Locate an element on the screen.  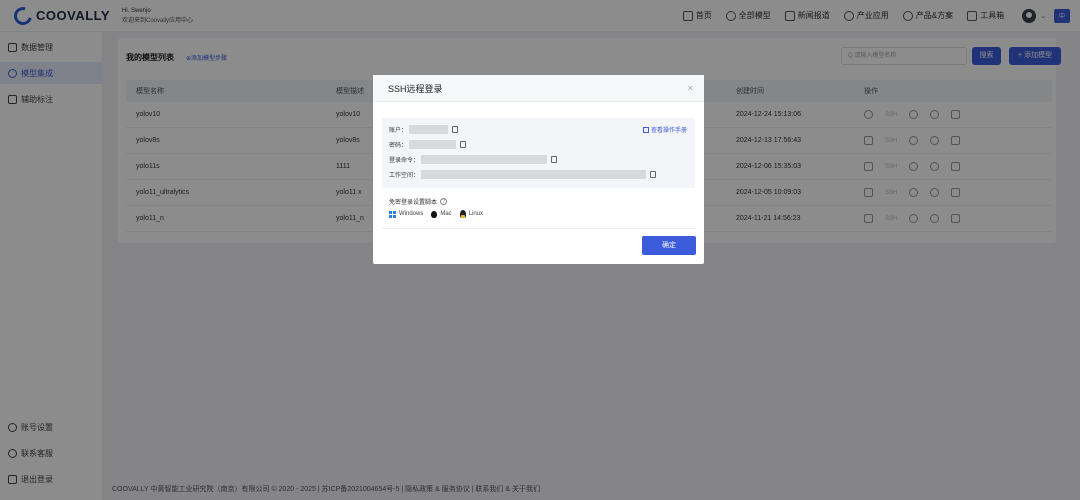
ssh-credentials-panel: 查看操作手册 账户： 密码： 登录命令： 工作空间： is located at coordinates (538, 153).